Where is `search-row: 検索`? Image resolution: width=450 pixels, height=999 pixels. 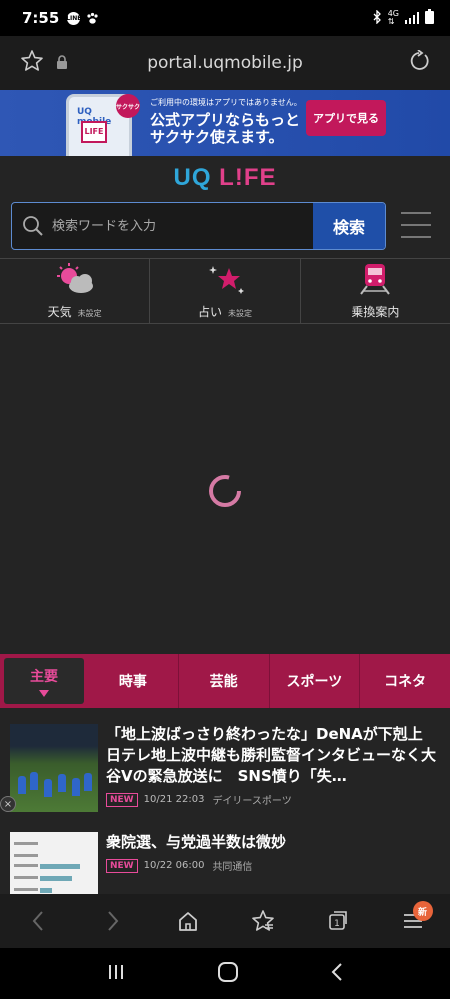
search-row: 検索 is located at coordinates (226, 226).